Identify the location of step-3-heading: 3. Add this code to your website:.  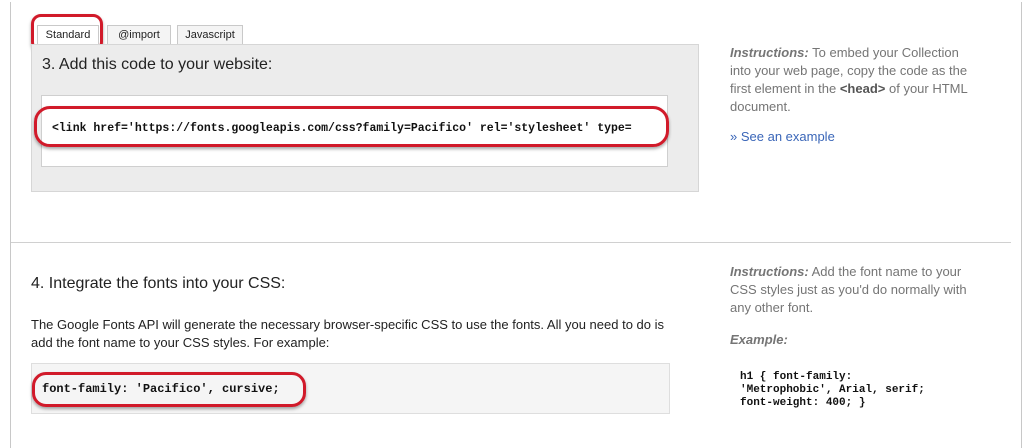
(157, 64).